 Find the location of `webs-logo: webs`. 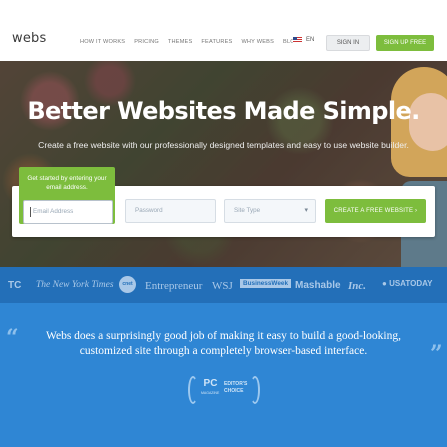

webs-logo: webs is located at coordinates (29, 38).